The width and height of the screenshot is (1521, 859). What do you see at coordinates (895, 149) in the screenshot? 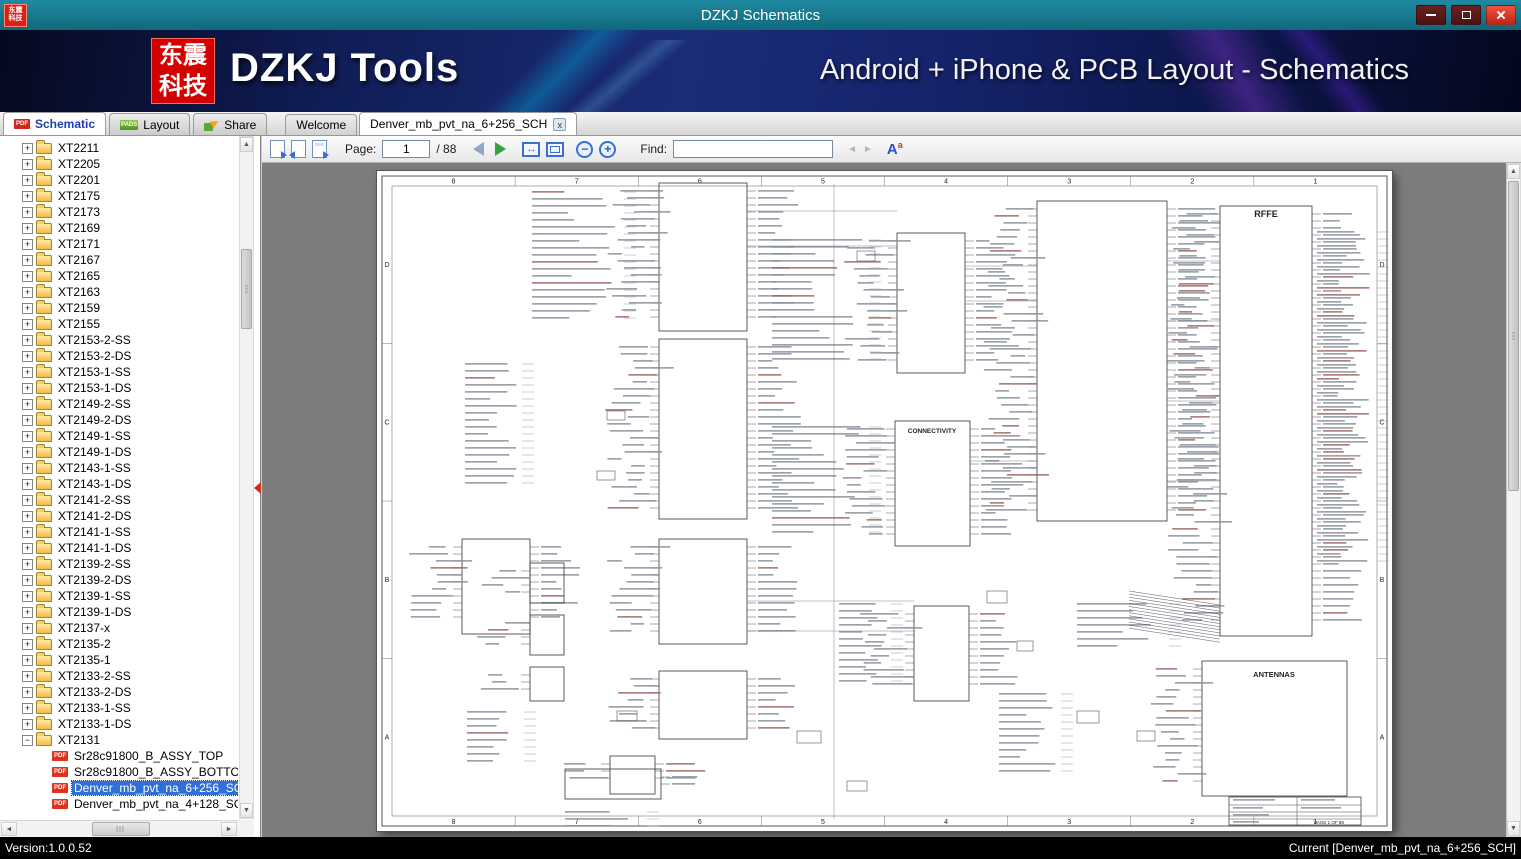
I see `text-size-button: Aa` at bounding box center [895, 149].